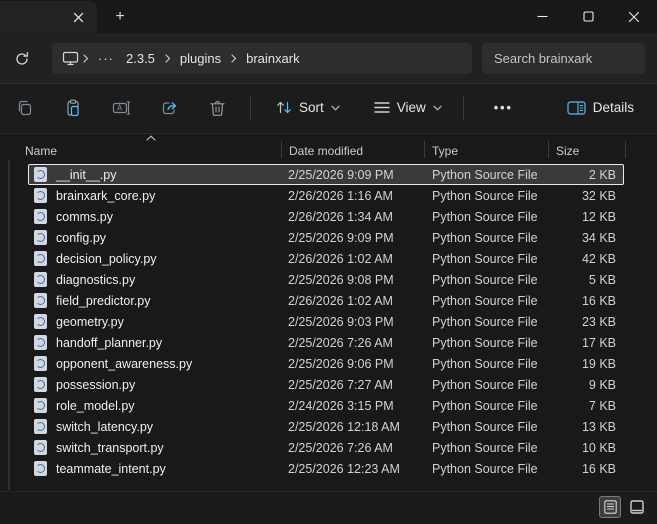  Describe the element at coordinates (341, 363) in the screenshot. I see `file-date-modified: 2/25/2026 9:06 PM` at that location.